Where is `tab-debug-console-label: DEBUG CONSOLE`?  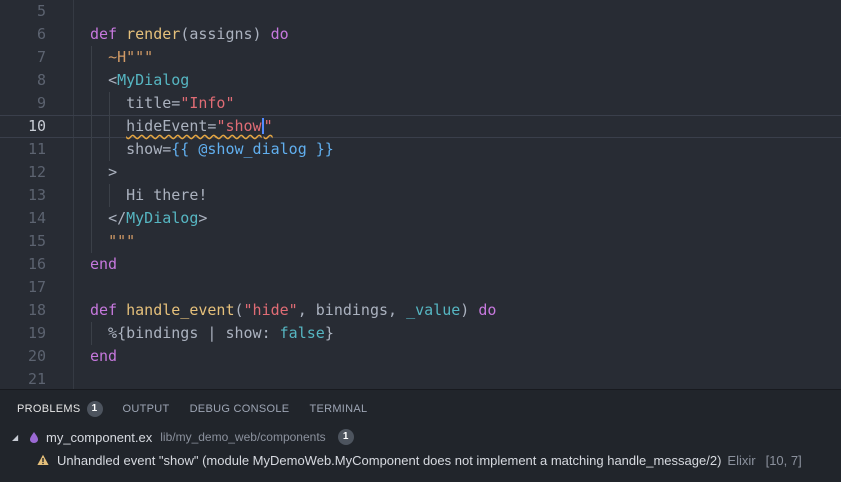
tab-debug-console-label: DEBUG CONSOLE is located at coordinates (239, 409).